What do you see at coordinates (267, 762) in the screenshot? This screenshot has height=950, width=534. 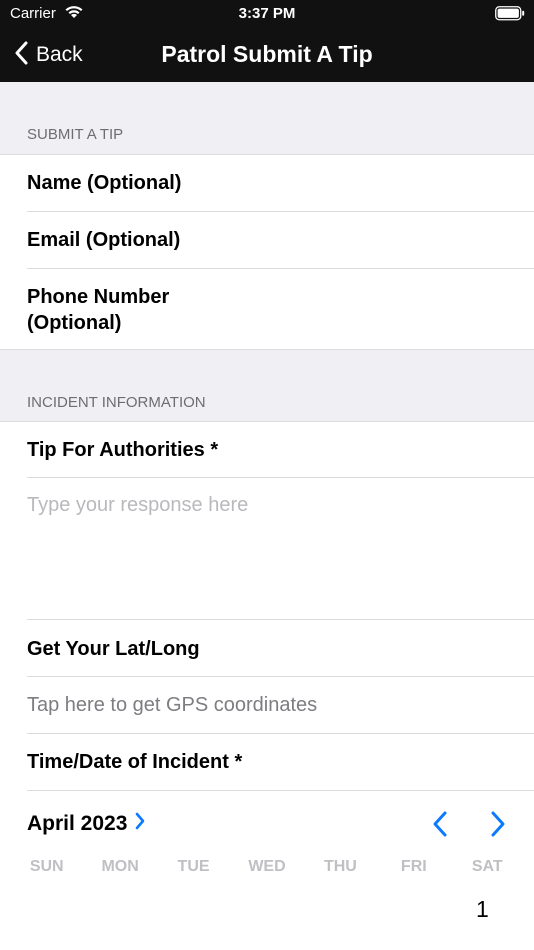 I see `datetime-row: Time/Date of Incident *` at bounding box center [267, 762].